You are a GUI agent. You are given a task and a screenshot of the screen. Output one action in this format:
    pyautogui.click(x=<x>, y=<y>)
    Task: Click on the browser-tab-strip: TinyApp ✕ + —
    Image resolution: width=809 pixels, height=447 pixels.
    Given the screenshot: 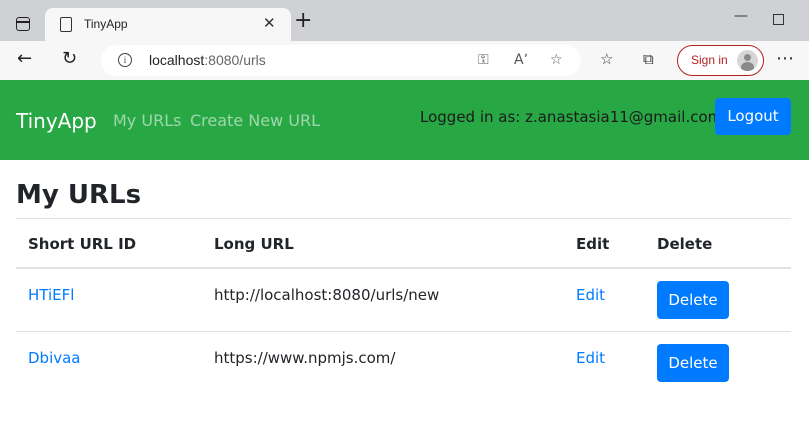 What is the action you would take?
    pyautogui.click(x=404, y=20)
    